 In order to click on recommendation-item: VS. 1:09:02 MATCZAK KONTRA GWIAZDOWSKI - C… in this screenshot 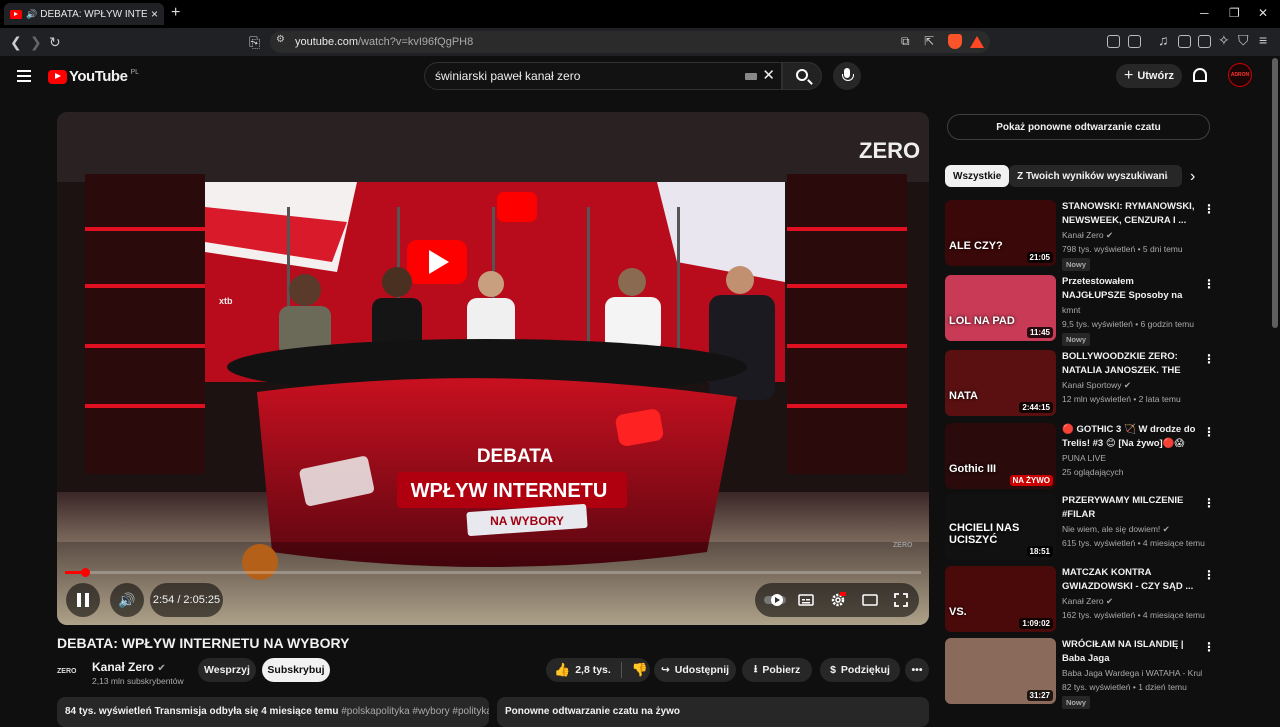, I will do `click(1080, 600)`.